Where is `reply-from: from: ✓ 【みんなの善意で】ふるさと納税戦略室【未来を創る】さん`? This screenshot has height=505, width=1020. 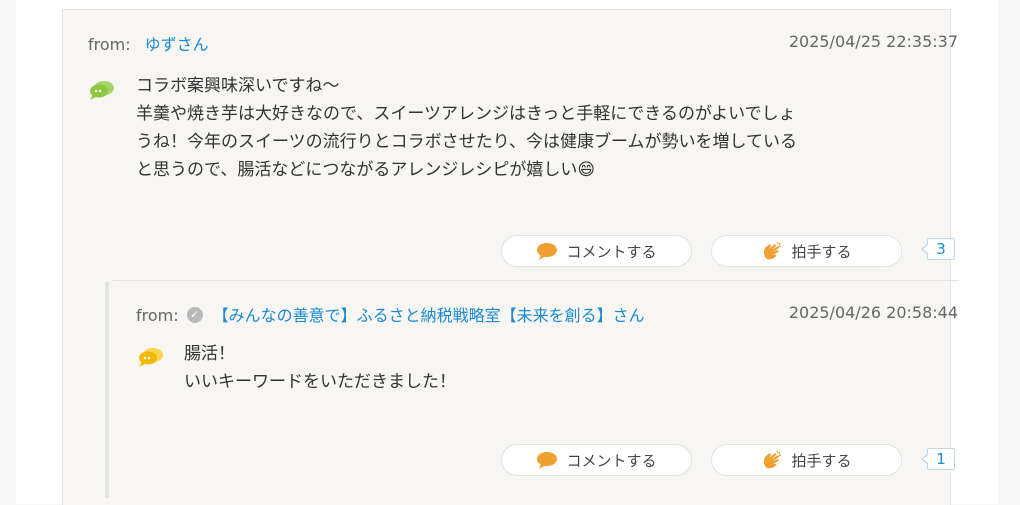
reply-from: from: ✓ 【みんなの善意で】ふるさと納税戦略室【未来を創る】さん is located at coordinates (390, 314).